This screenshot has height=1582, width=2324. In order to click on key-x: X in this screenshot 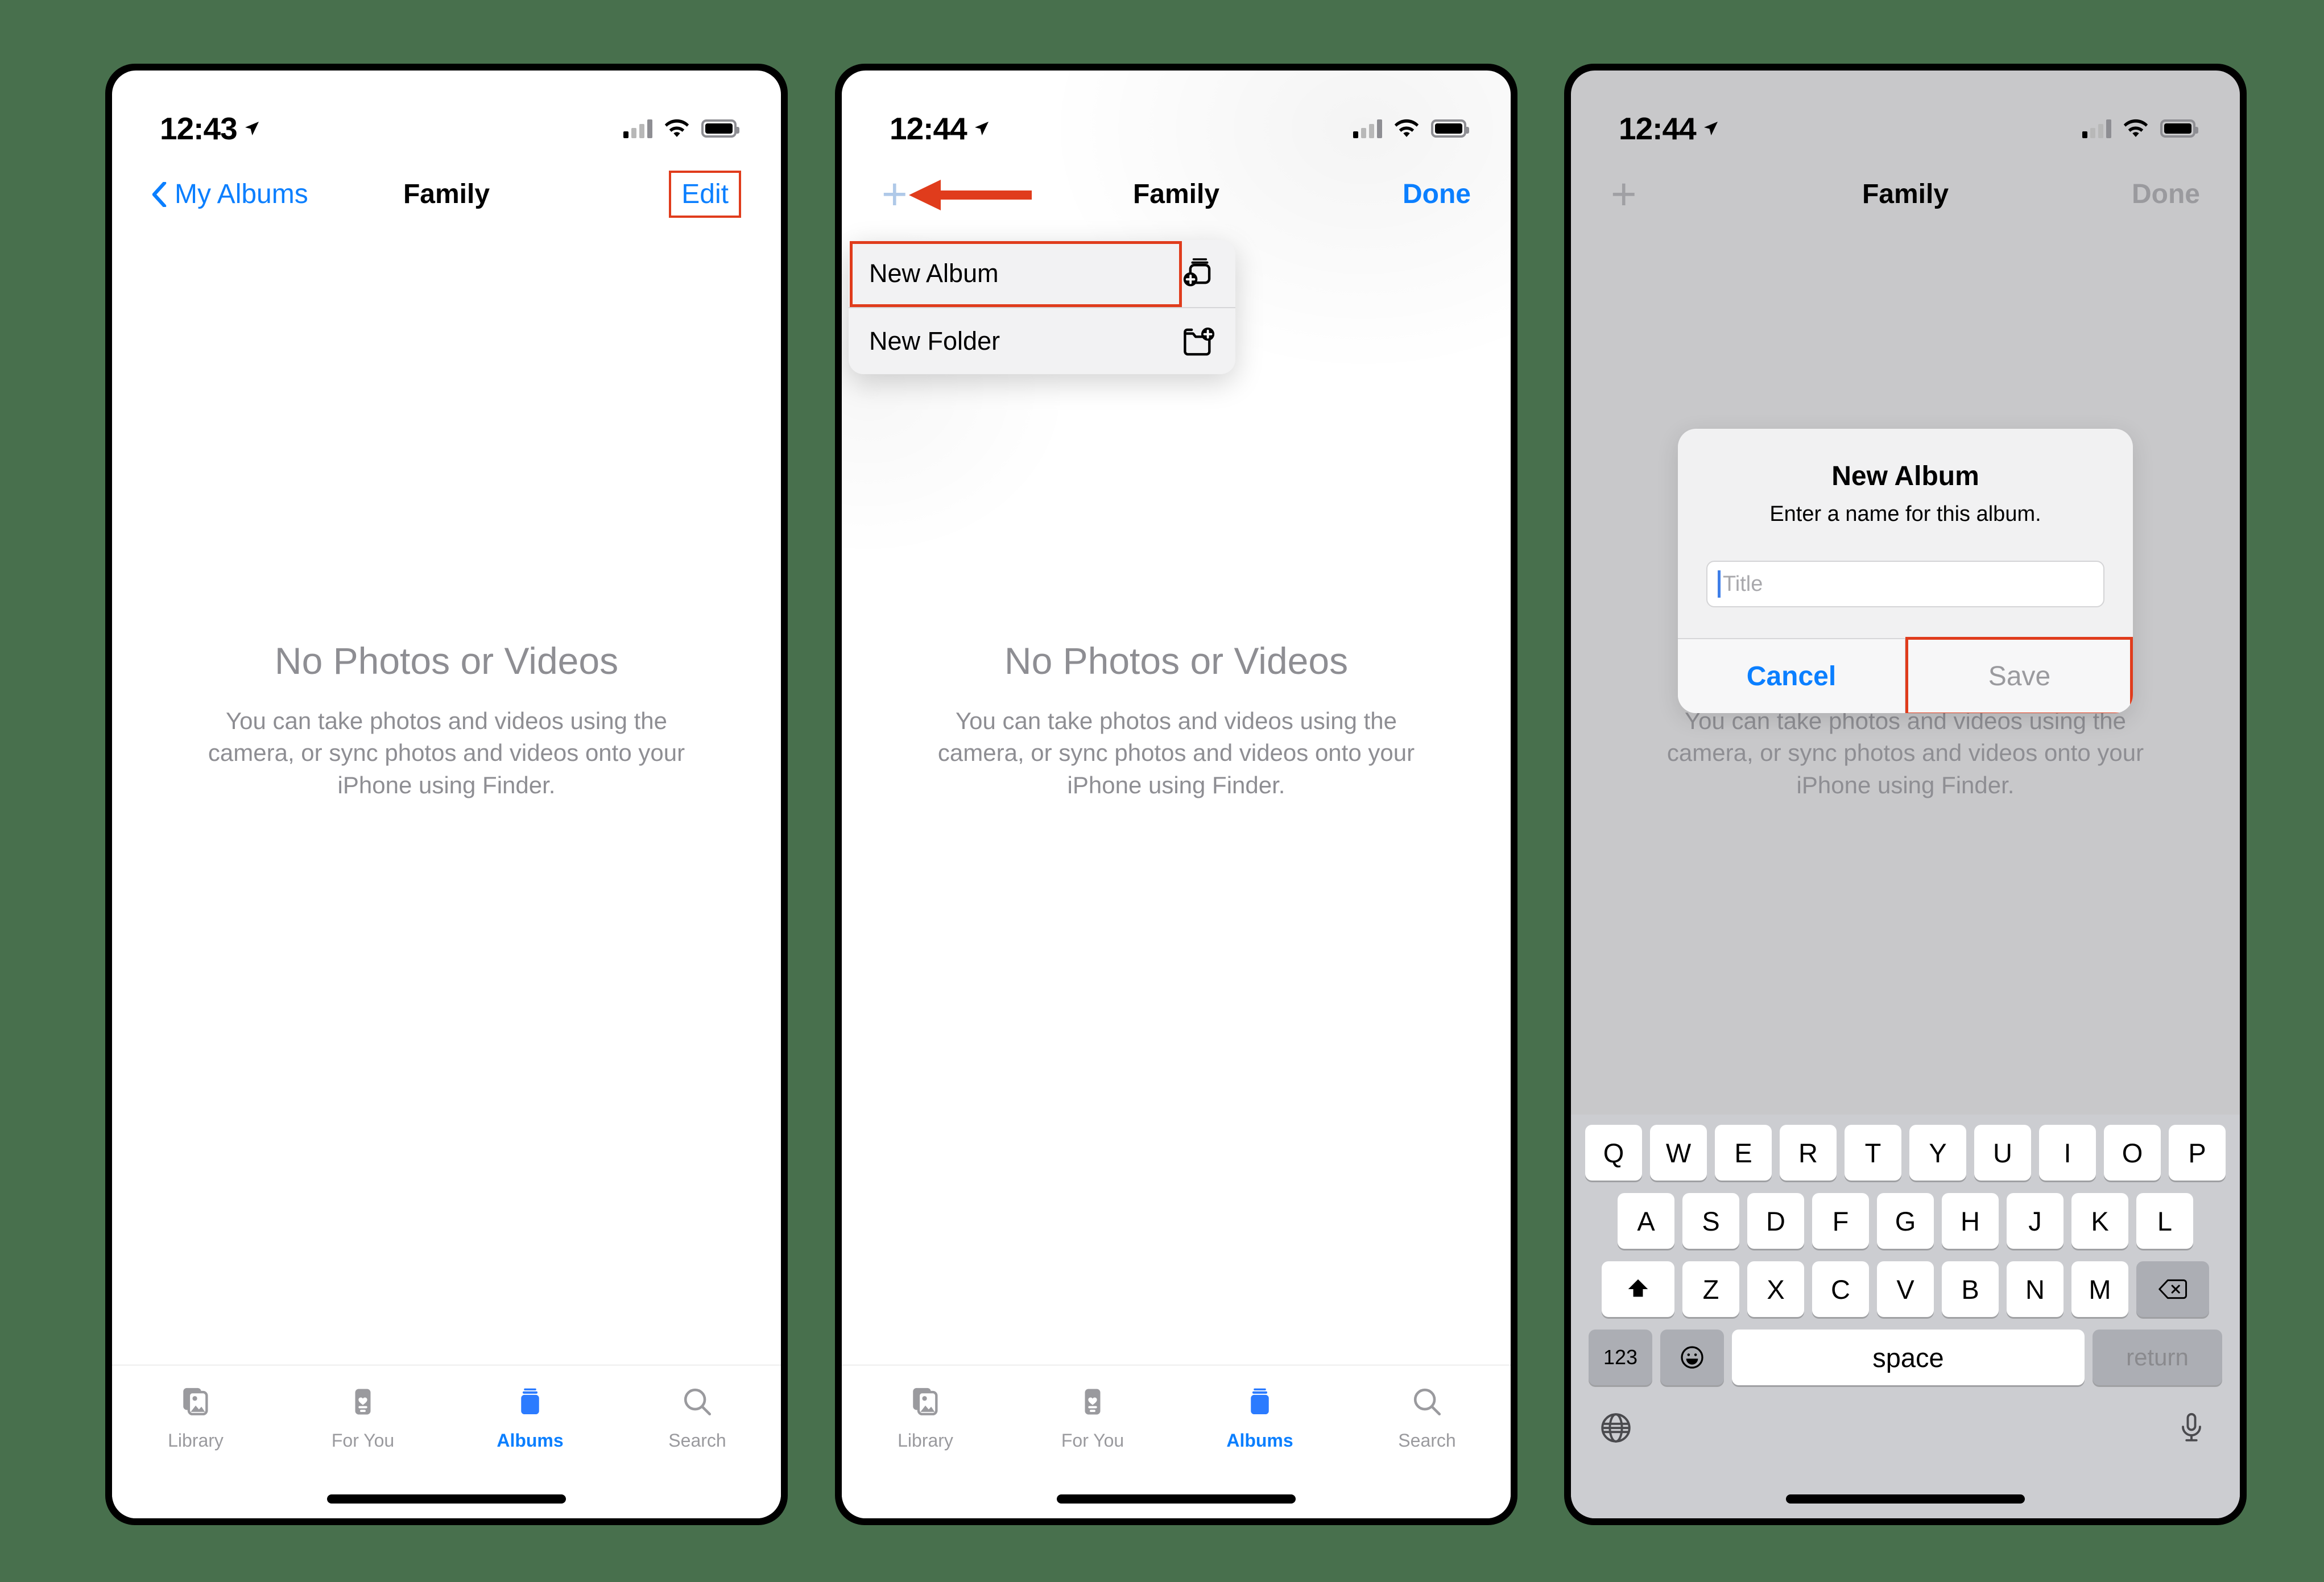, I will do `click(1776, 1289)`.